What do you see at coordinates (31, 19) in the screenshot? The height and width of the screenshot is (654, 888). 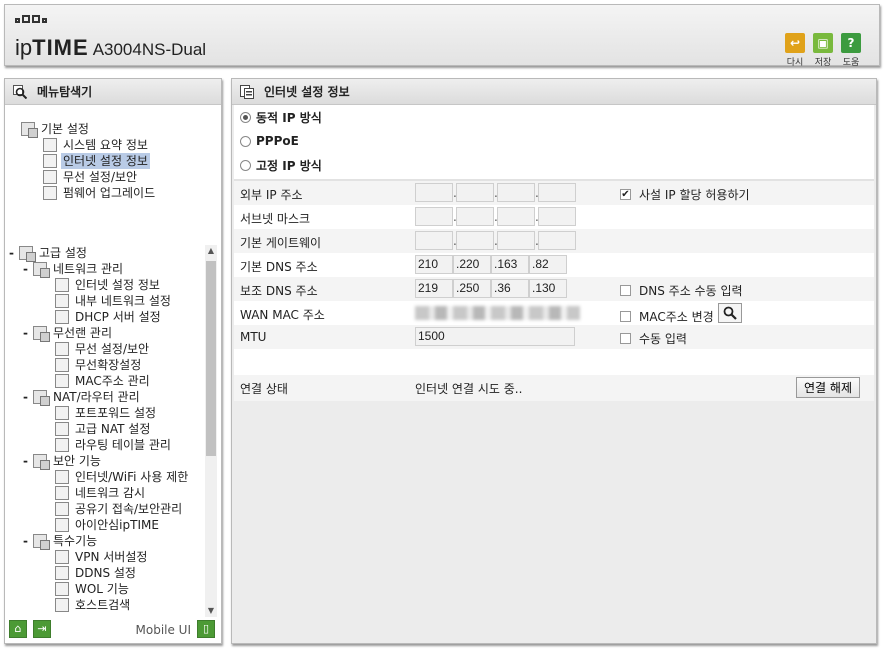 I see `logo-mark` at bounding box center [31, 19].